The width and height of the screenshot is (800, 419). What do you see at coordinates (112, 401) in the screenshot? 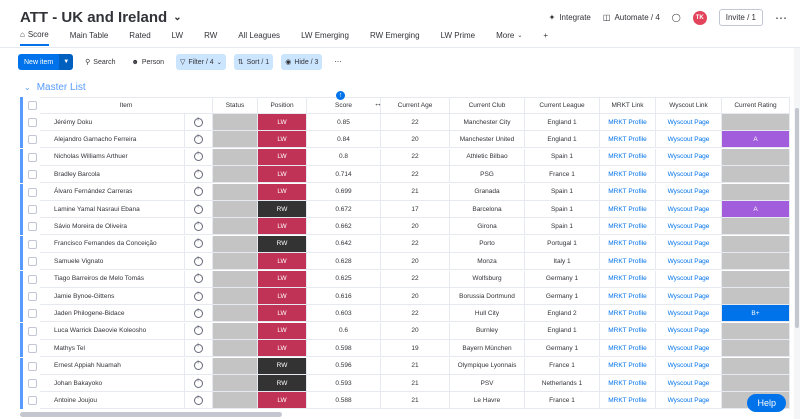
I see `item-name: Antoine Joujou` at bounding box center [112, 401].